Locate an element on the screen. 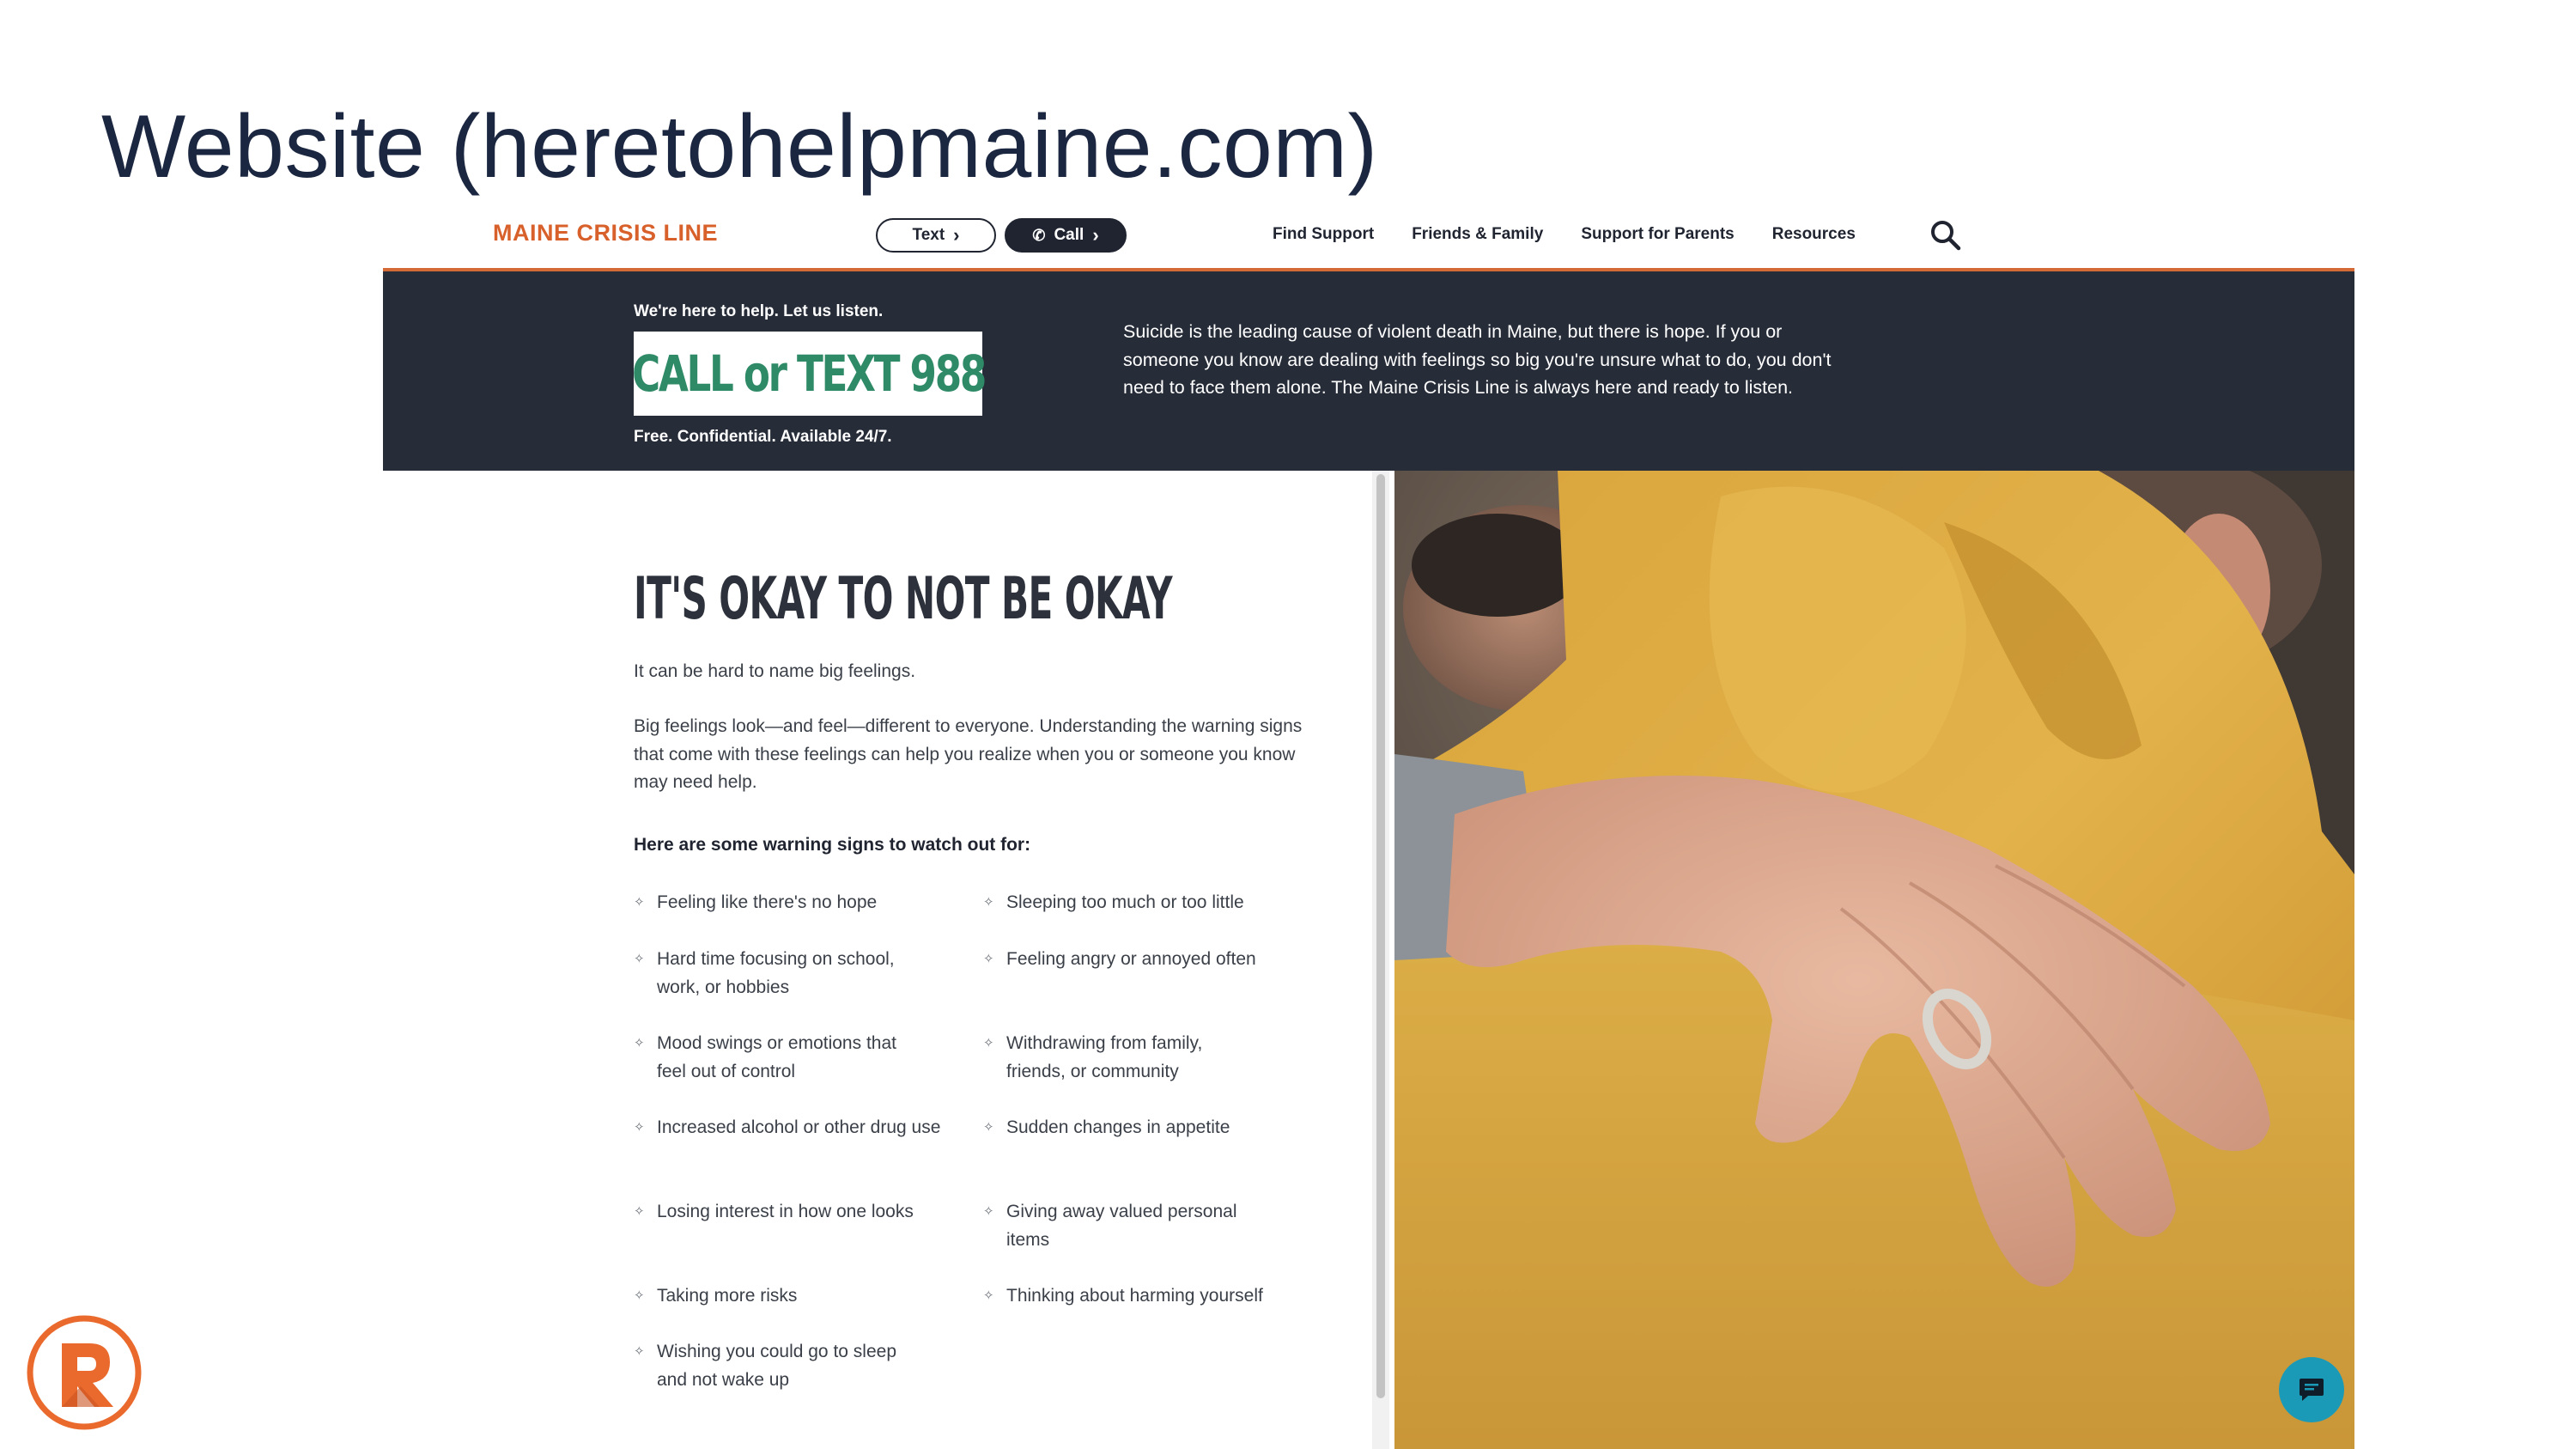 The image size is (2576, 1449). section-heading: IT'S OKAY TO NOT BE OKAY is located at coordinates (903, 599).